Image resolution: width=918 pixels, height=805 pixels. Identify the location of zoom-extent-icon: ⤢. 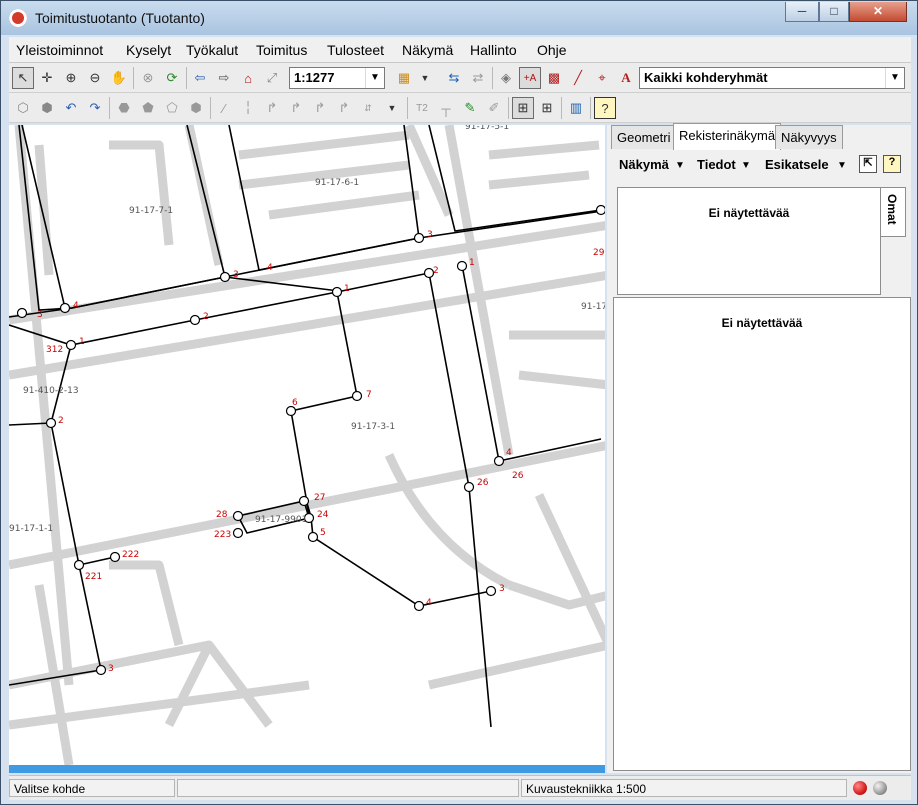
(272, 78).